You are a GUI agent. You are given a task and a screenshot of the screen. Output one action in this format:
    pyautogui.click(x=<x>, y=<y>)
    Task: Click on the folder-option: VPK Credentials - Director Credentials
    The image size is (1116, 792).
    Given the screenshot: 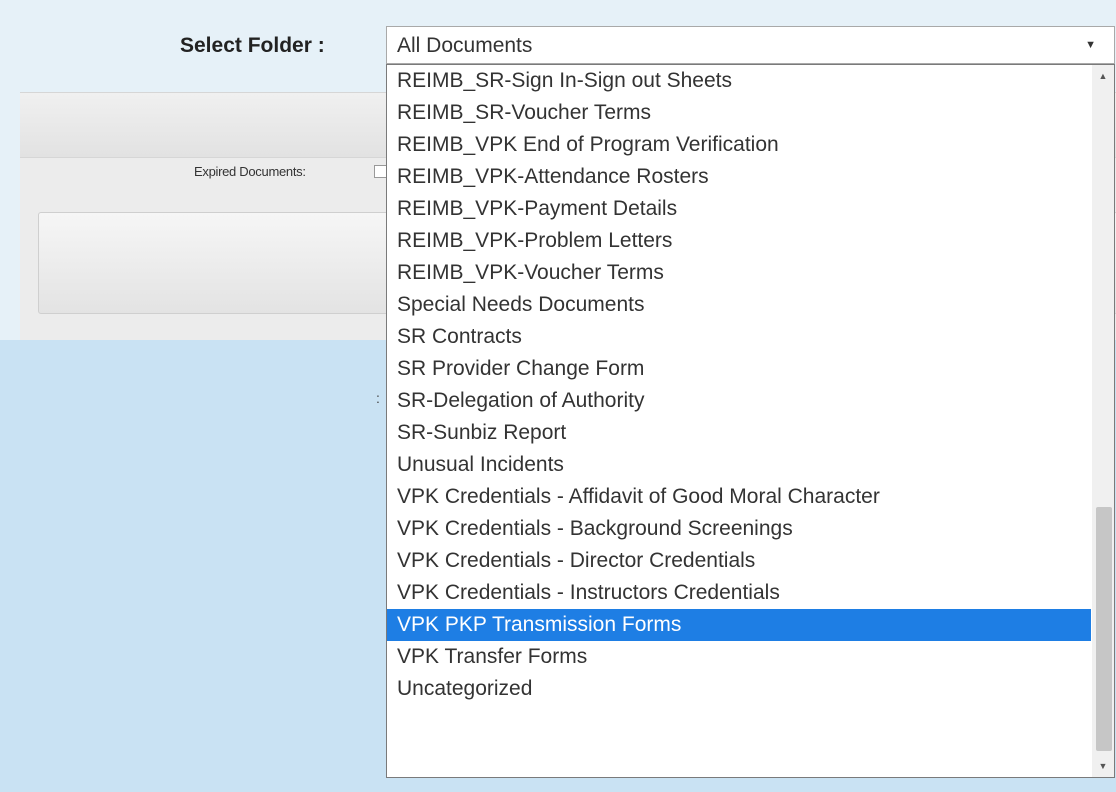 What is the action you would take?
    pyautogui.click(x=739, y=561)
    